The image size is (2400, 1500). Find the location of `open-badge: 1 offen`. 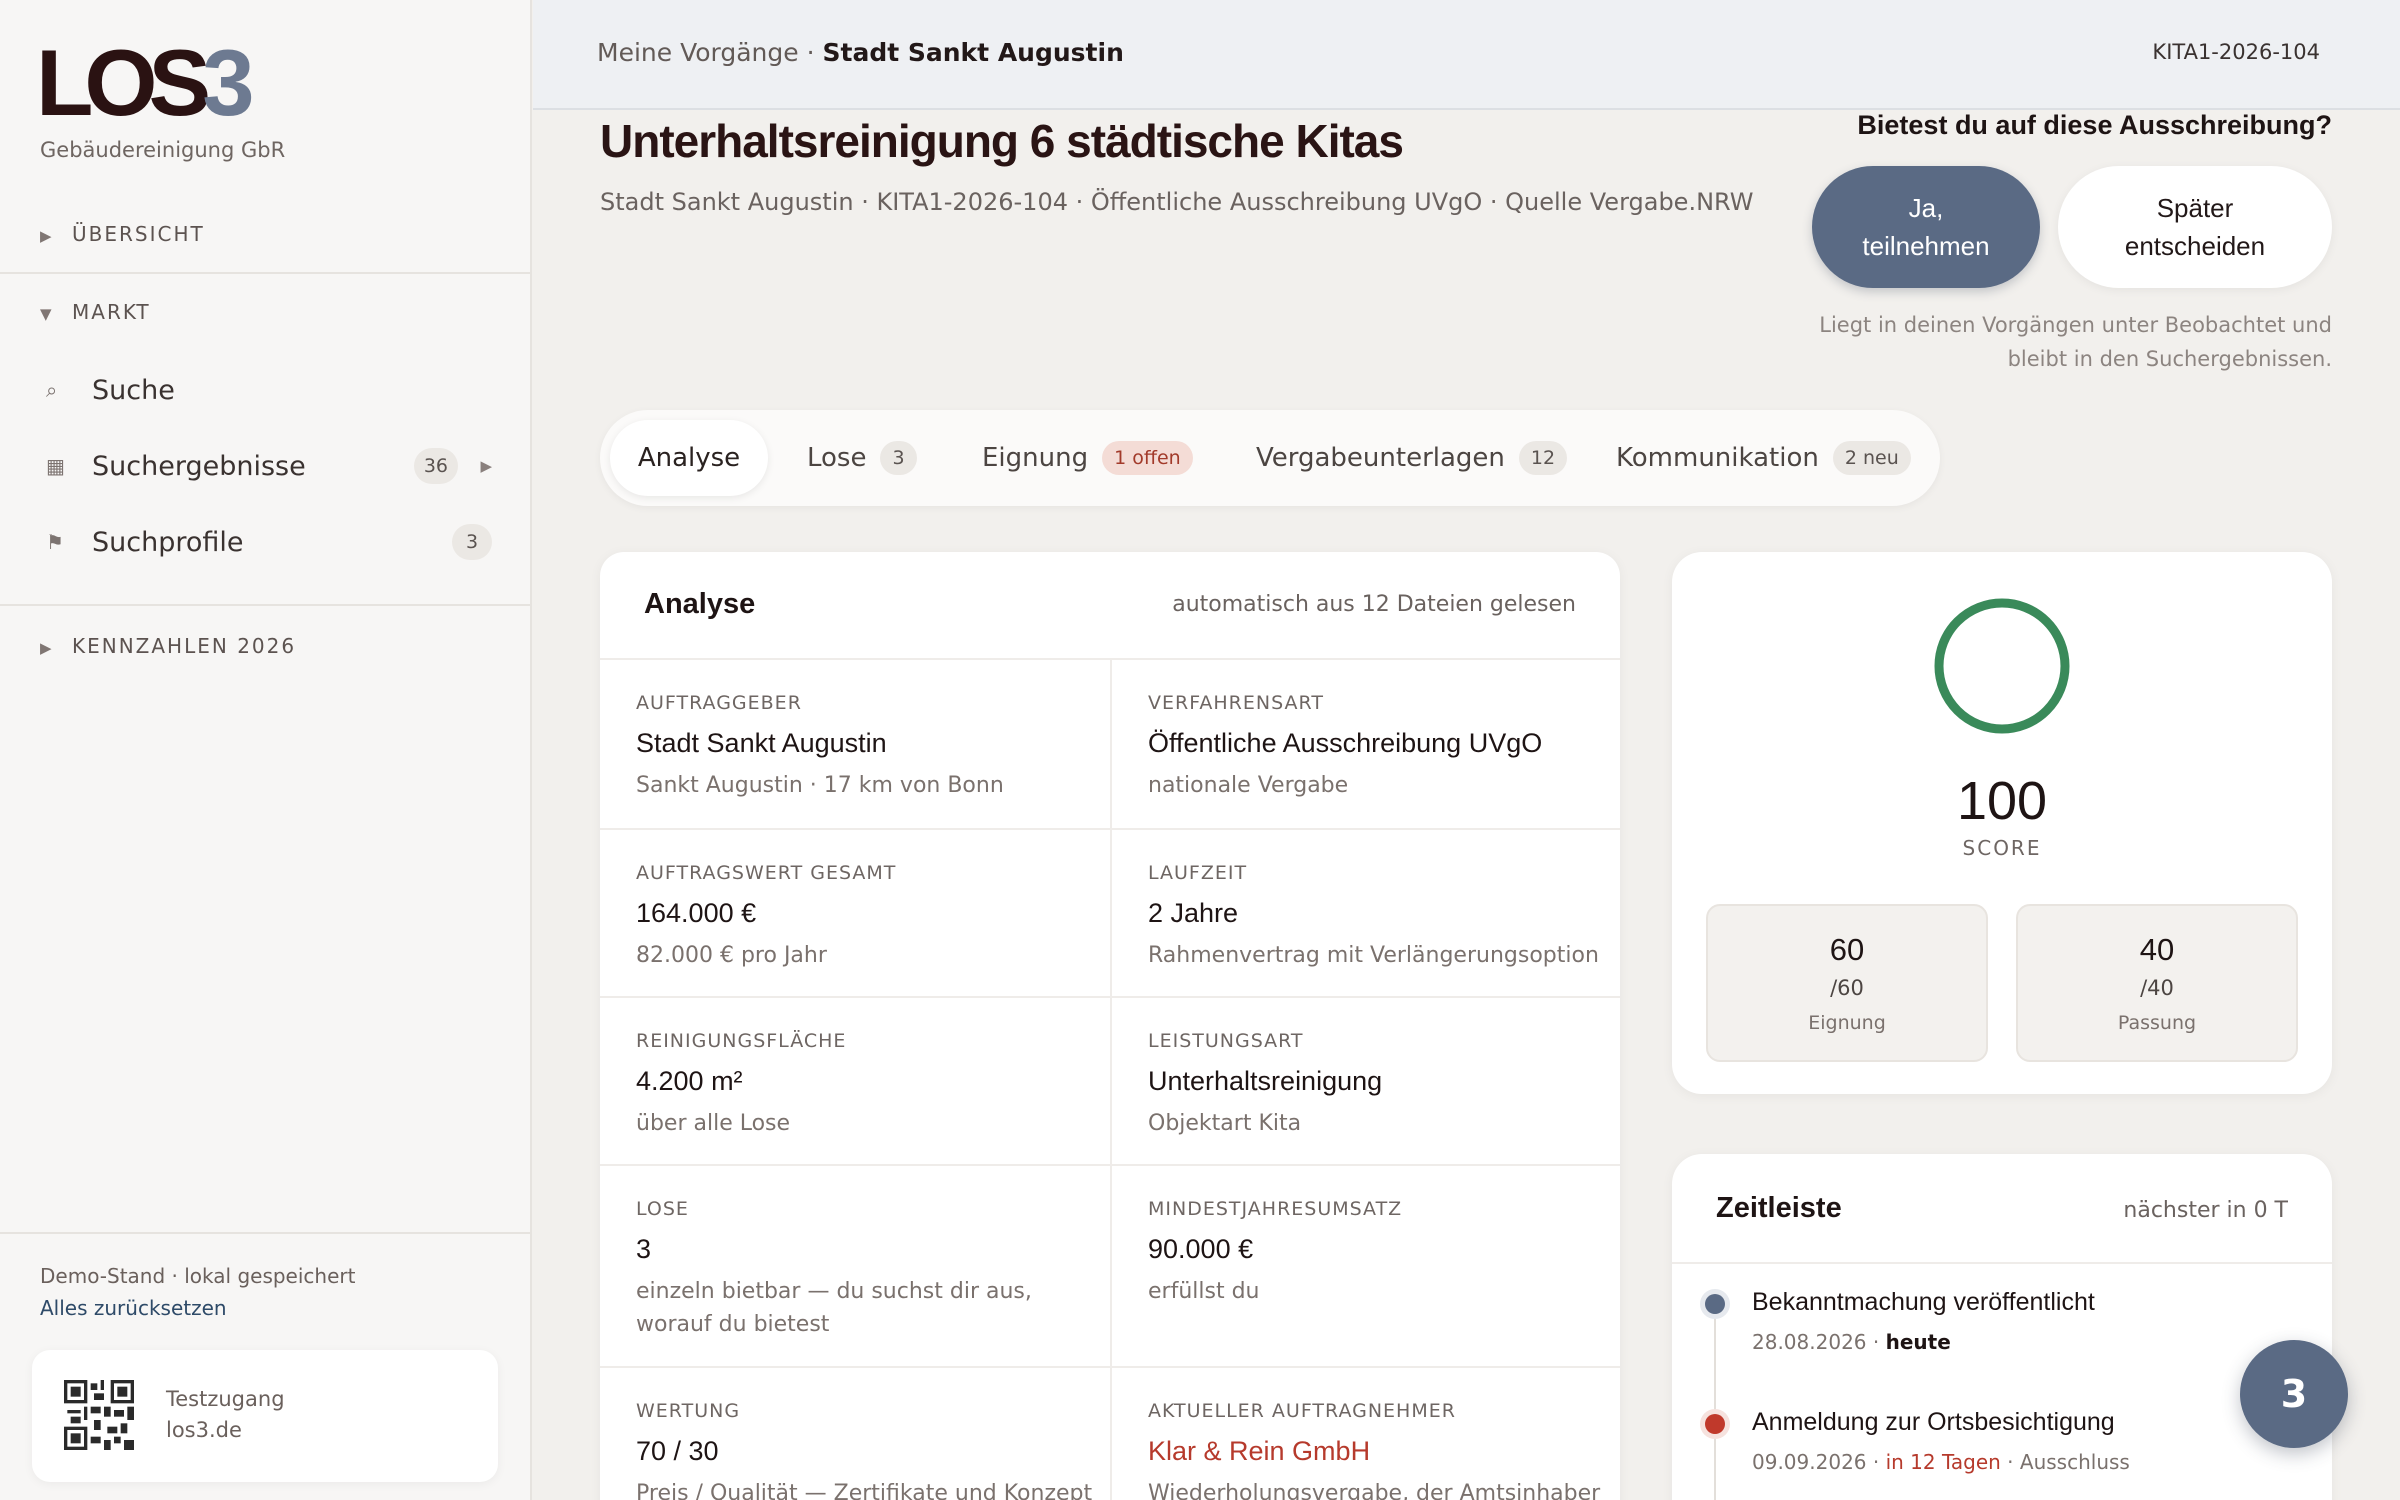

open-badge: 1 offen is located at coordinates (1147, 458).